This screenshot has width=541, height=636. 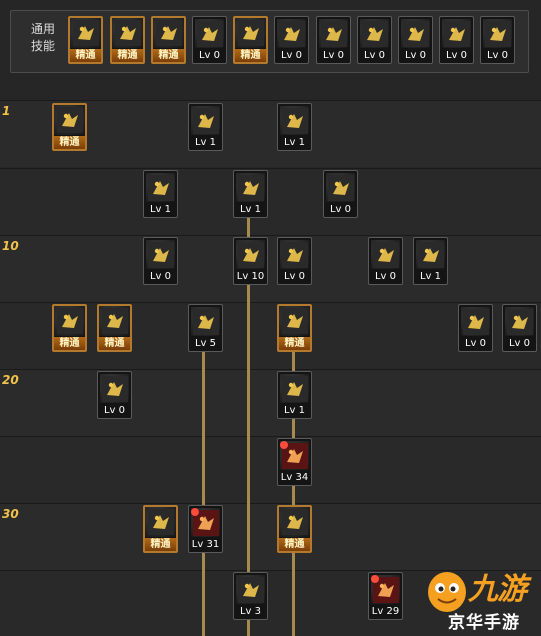 What do you see at coordinates (42, 37) in the screenshot?
I see `common-skills-label: 通用 技能` at bounding box center [42, 37].